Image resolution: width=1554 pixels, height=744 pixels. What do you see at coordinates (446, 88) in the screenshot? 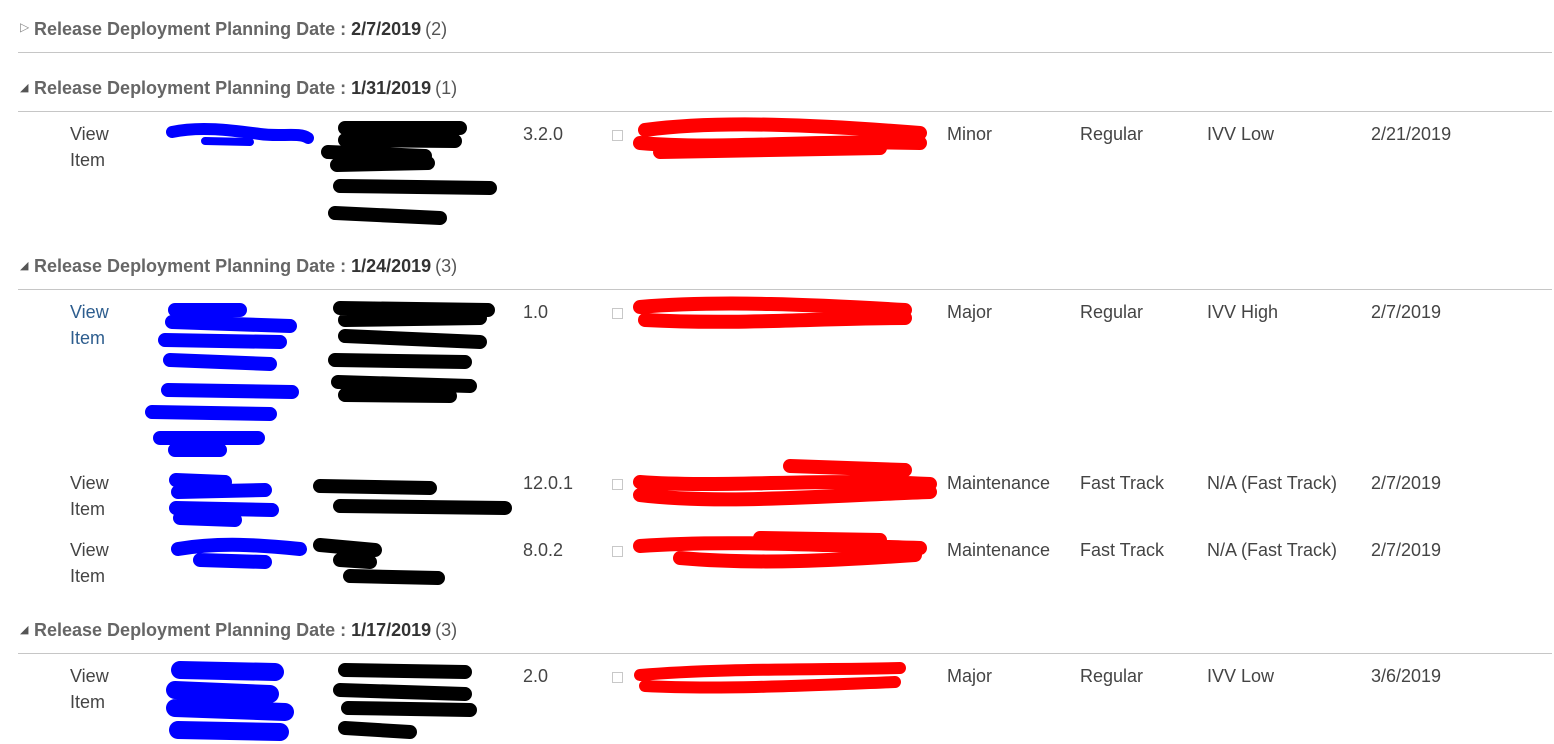
I see `group-count: (1)` at bounding box center [446, 88].